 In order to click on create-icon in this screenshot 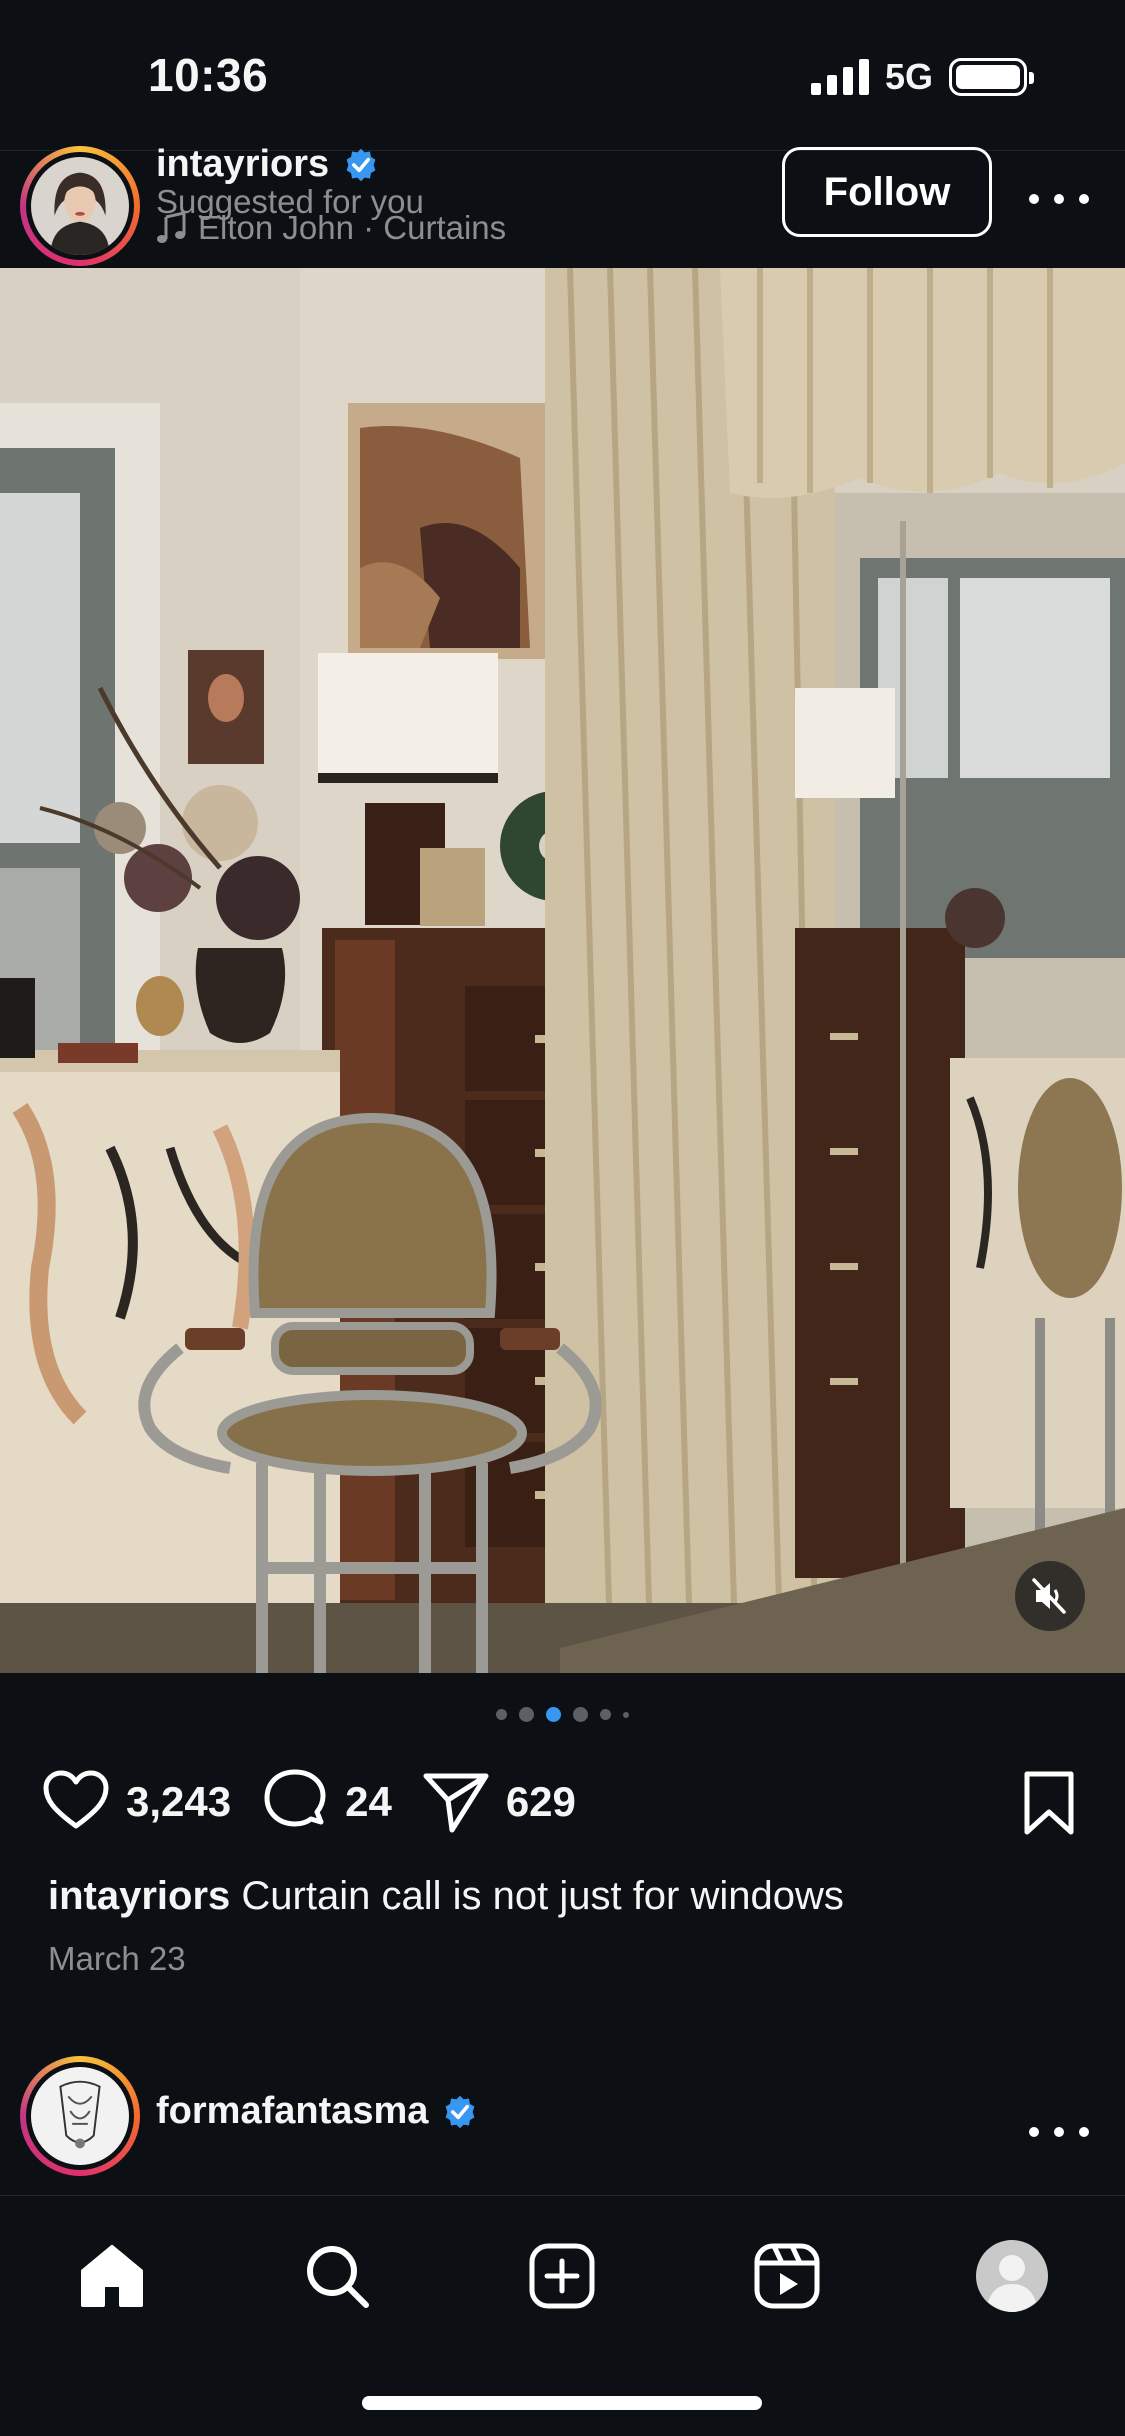, I will do `click(562, 2276)`.